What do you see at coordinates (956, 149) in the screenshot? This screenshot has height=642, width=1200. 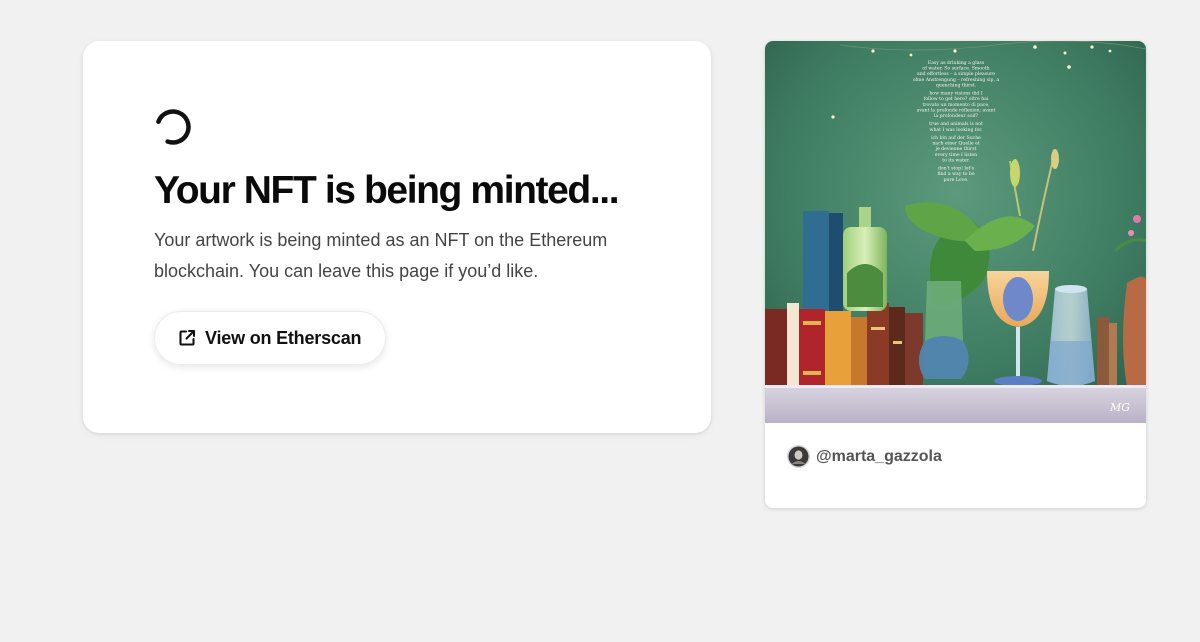 I see `poem-line: je devienne thirst` at bounding box center [956, 149].